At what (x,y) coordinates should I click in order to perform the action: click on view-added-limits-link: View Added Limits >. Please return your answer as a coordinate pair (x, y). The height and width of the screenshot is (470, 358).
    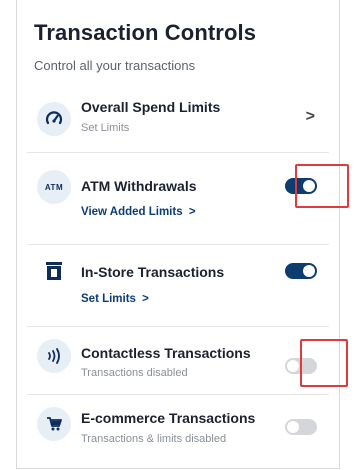
    Looking at the image, I should click on (138, 212).